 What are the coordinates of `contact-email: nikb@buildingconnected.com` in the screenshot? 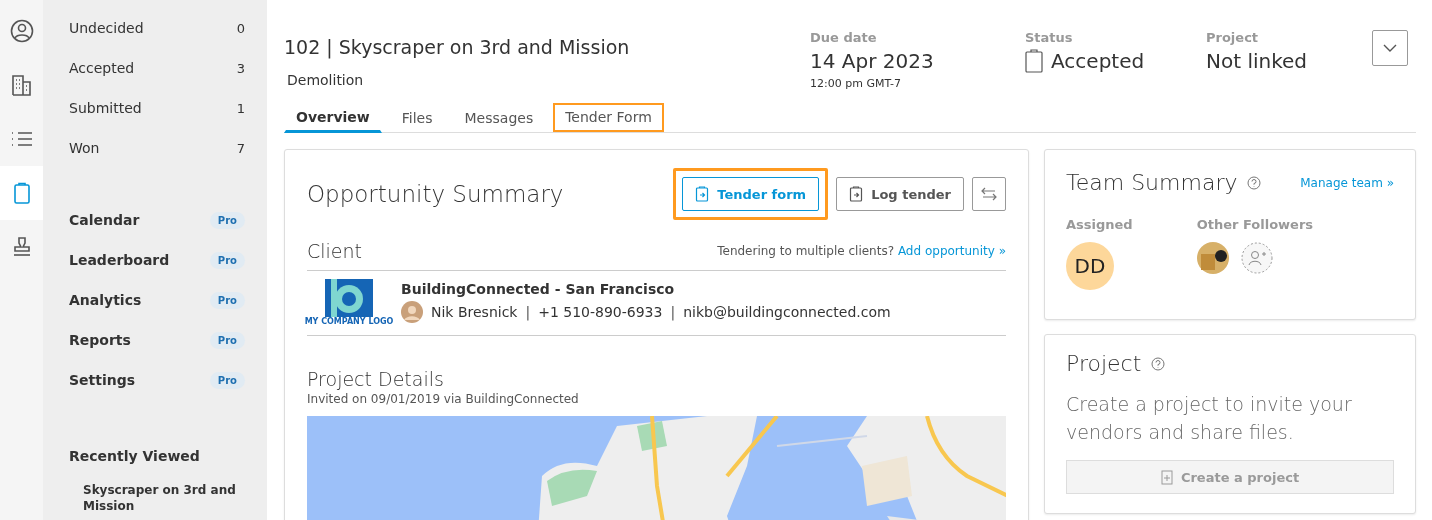 It's located at (787, 312).